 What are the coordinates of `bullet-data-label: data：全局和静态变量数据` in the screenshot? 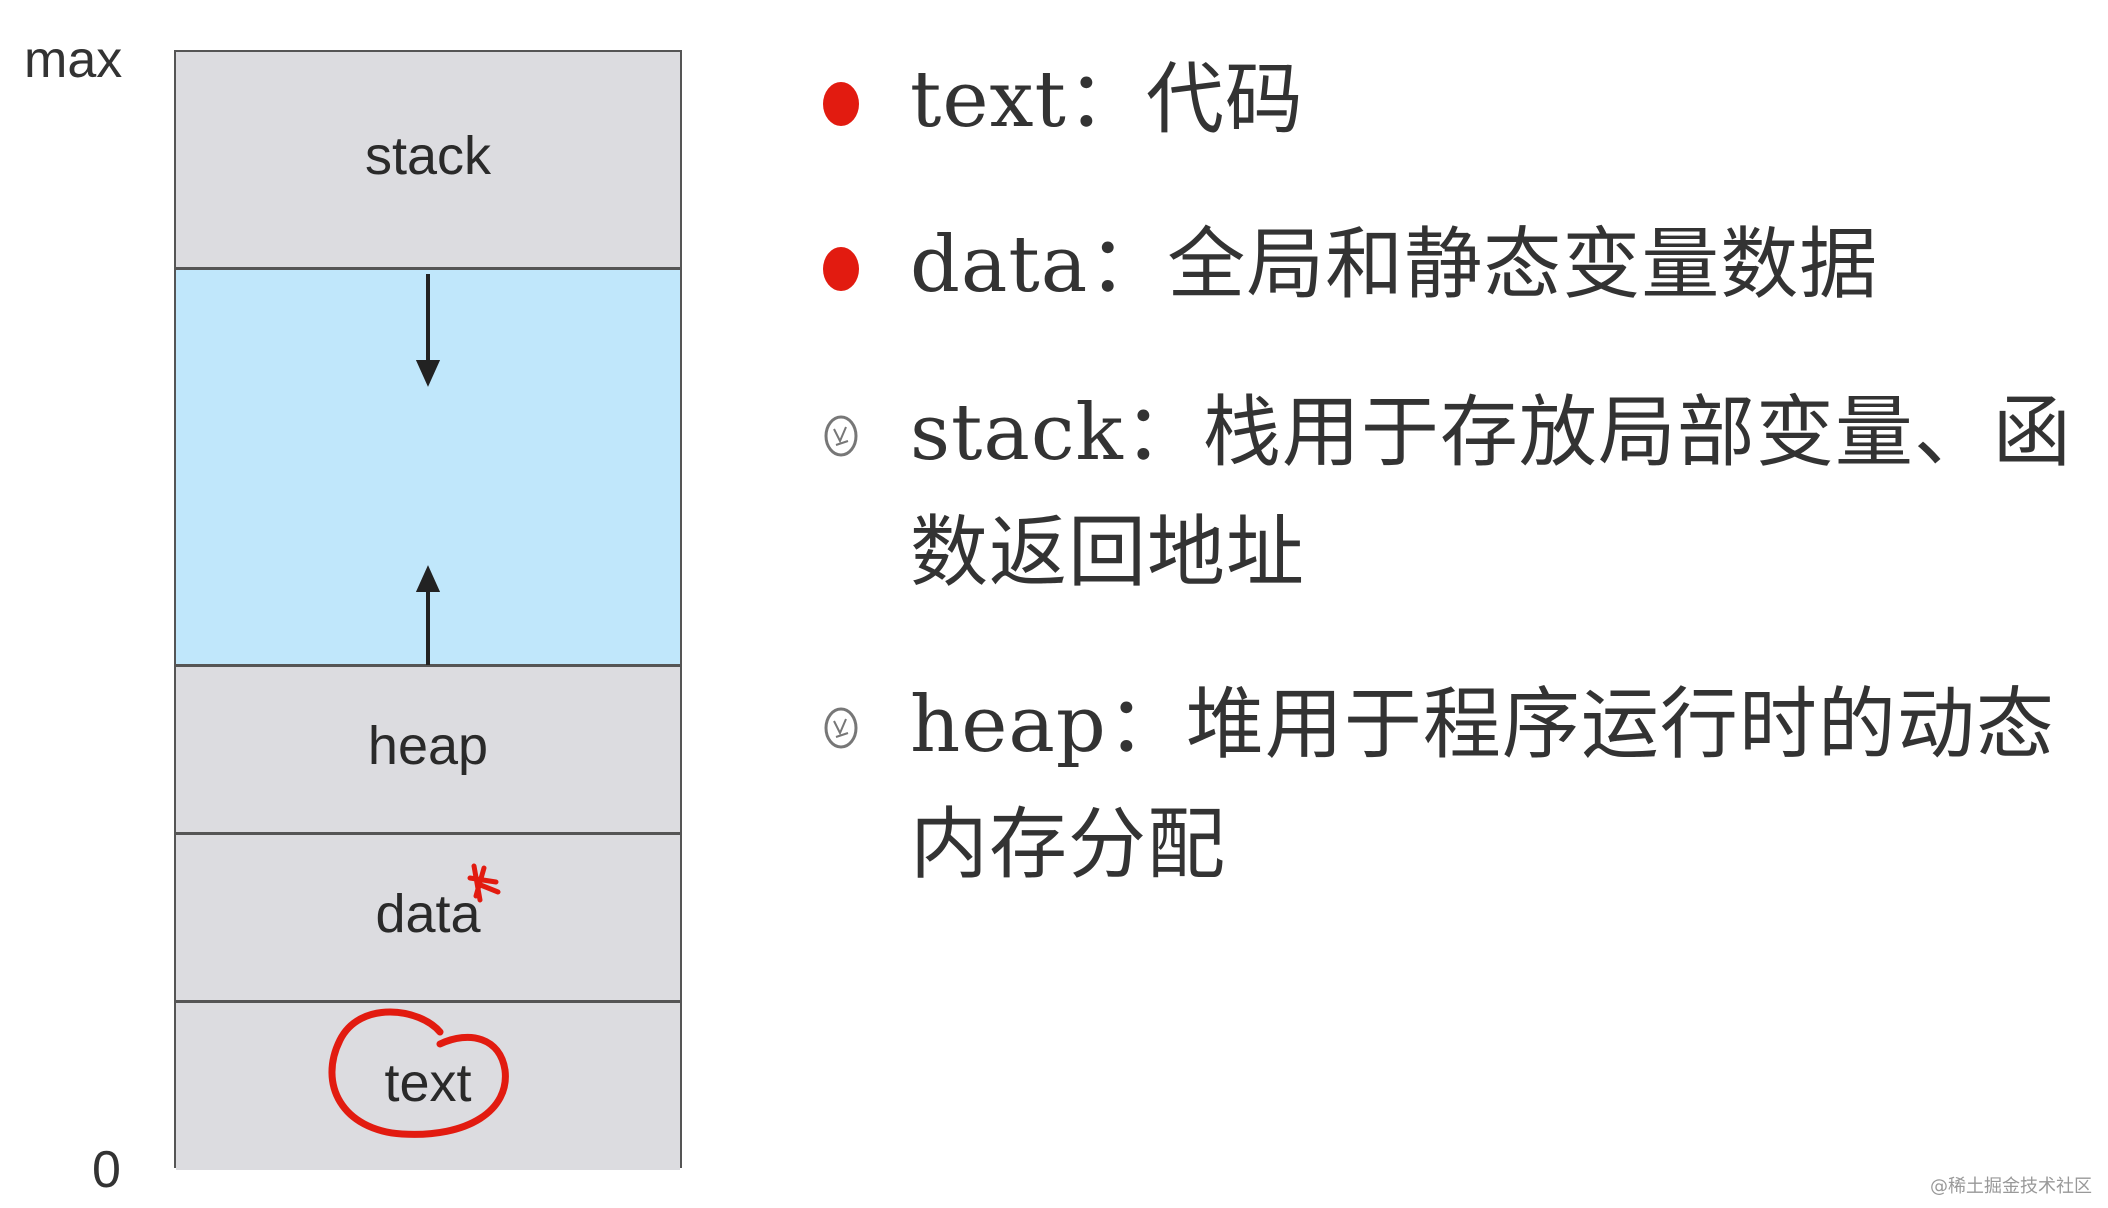 It's located at (1394, 265).